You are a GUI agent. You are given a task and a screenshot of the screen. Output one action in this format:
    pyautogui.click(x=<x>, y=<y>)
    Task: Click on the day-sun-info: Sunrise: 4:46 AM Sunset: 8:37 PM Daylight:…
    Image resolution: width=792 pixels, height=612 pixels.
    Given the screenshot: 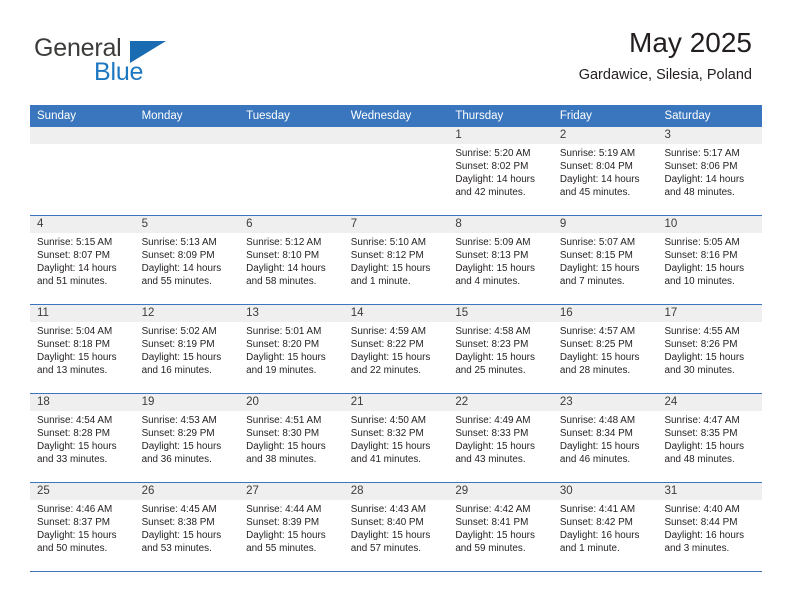 What is the action you would take?
    pyautogui.click(x=82, y=527)
    